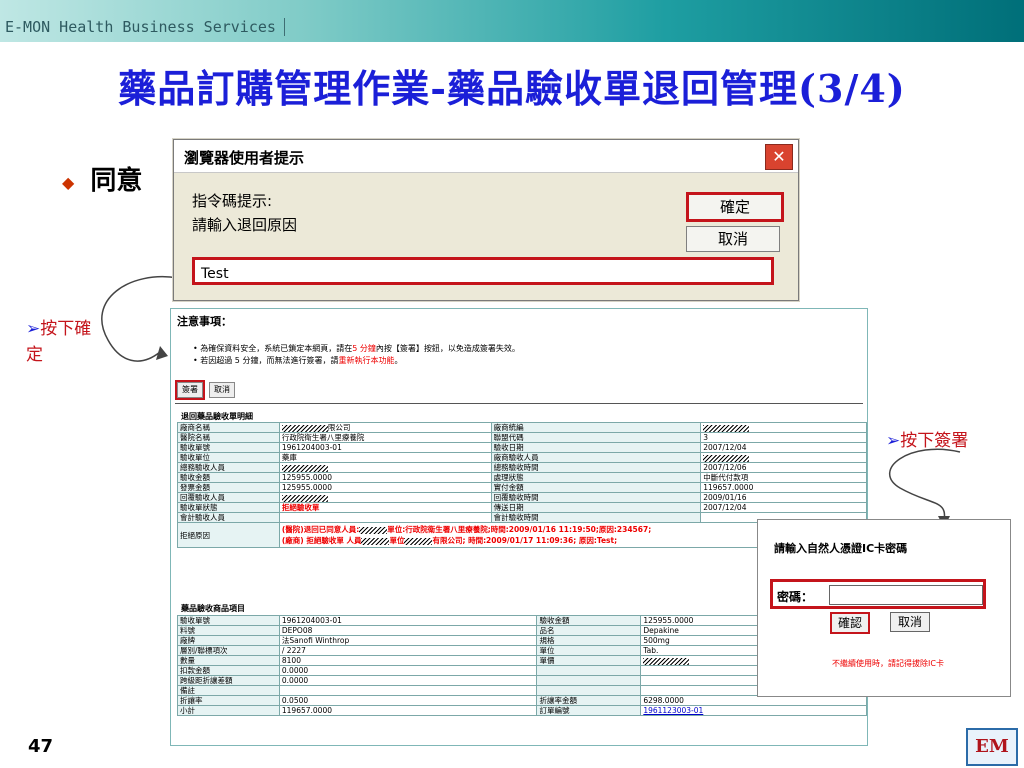  Describe the element at coordinates (589, 650) in the screenshot. I see `field-label: 單位` at that location.